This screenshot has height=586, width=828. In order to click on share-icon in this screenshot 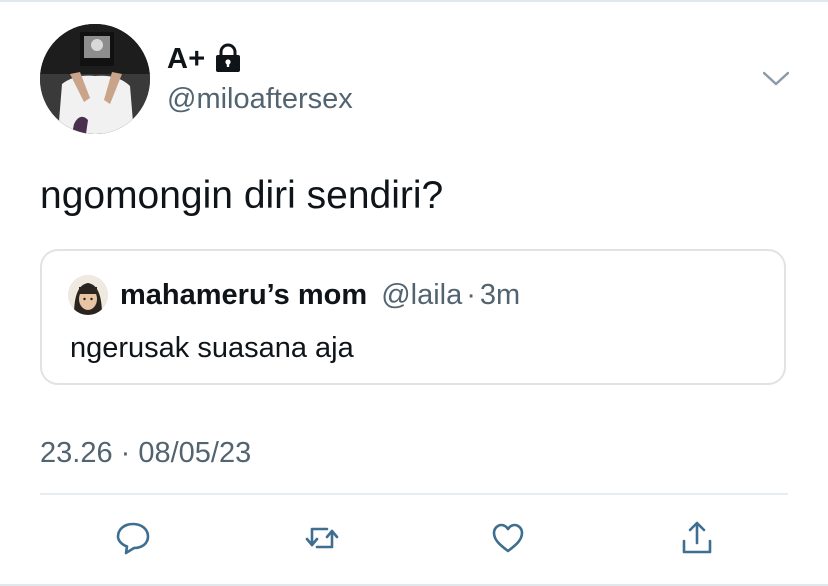, I will do `click(697, 537)`.